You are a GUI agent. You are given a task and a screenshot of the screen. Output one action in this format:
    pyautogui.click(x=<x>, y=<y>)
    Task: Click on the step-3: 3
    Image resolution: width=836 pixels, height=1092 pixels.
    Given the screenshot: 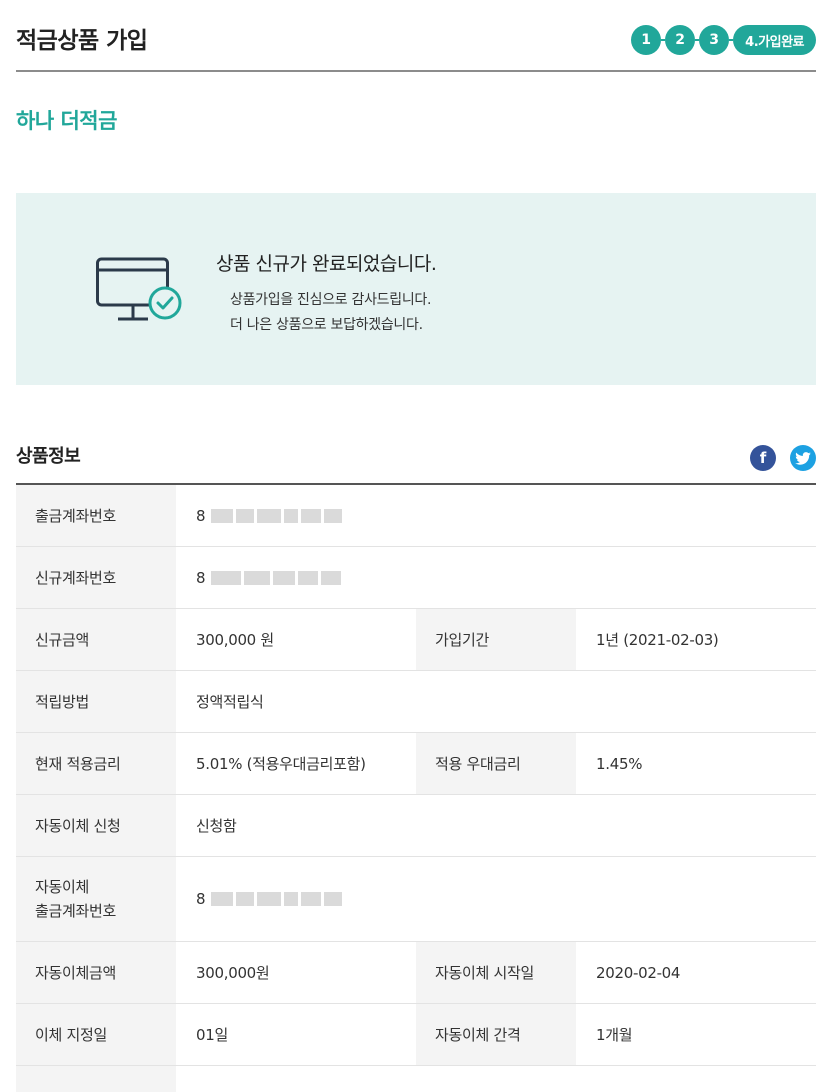 What is the action you would take?
    pyautogui.click(x=714, y=40)
    